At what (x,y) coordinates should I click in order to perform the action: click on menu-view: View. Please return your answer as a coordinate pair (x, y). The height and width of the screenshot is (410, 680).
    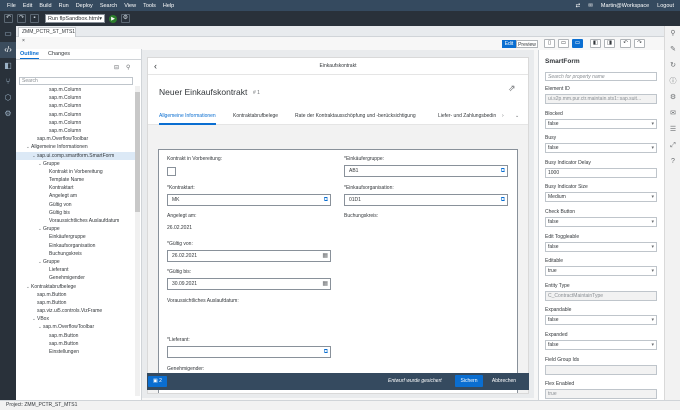
    Looking at the image, I should click on (130, 6).